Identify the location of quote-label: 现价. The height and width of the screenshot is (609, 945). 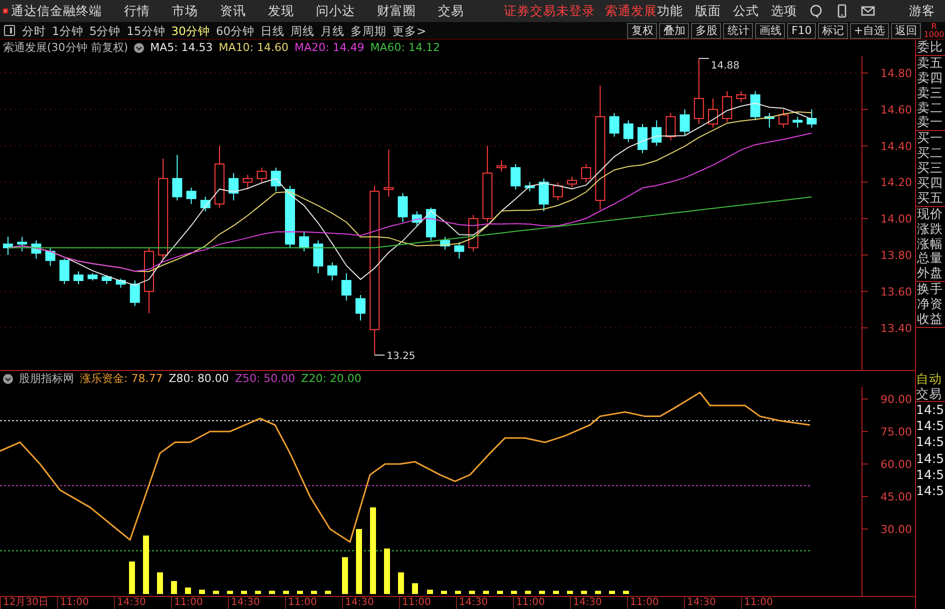
(930, 214).